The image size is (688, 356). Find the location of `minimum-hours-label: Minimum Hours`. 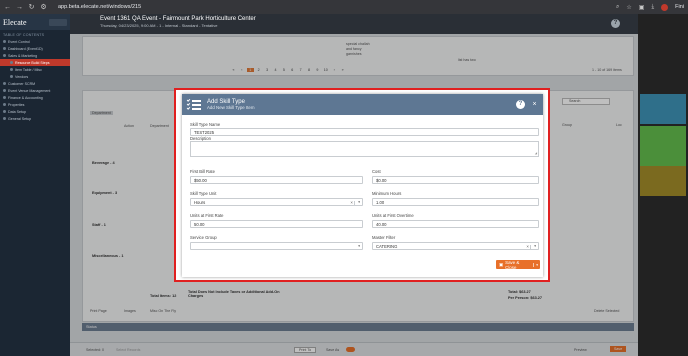

minimum-hours-label: Minimum Hours is located at coordinates (387, 193).